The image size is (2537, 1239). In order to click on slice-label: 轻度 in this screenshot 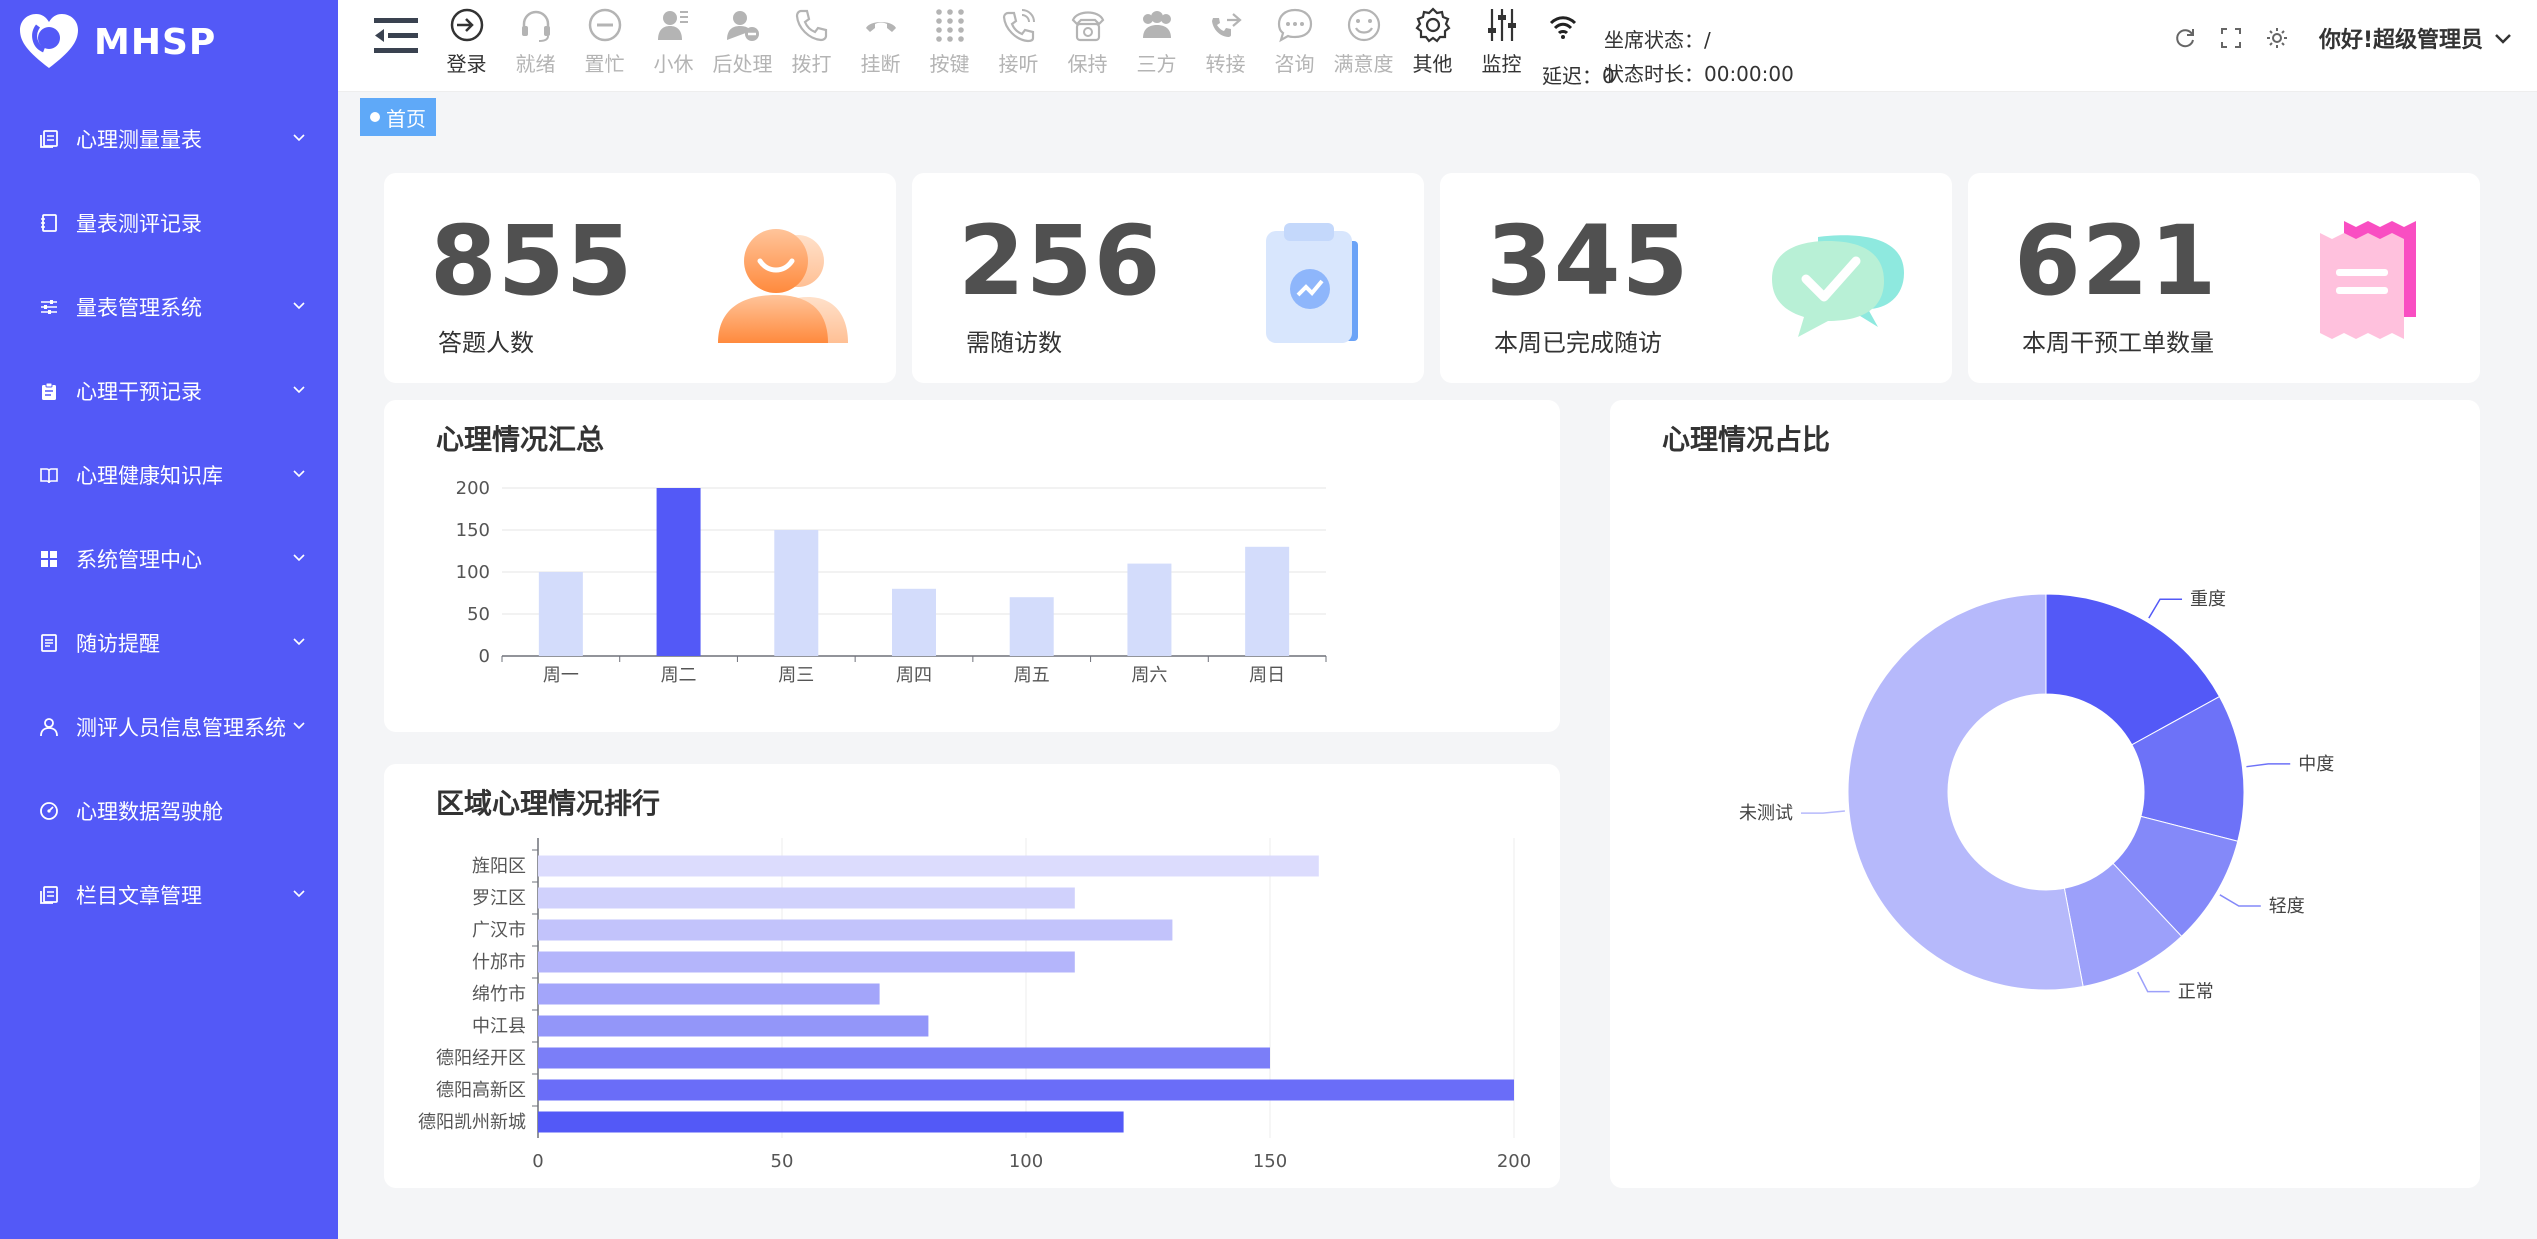, I will do `click(2287, 906)`.